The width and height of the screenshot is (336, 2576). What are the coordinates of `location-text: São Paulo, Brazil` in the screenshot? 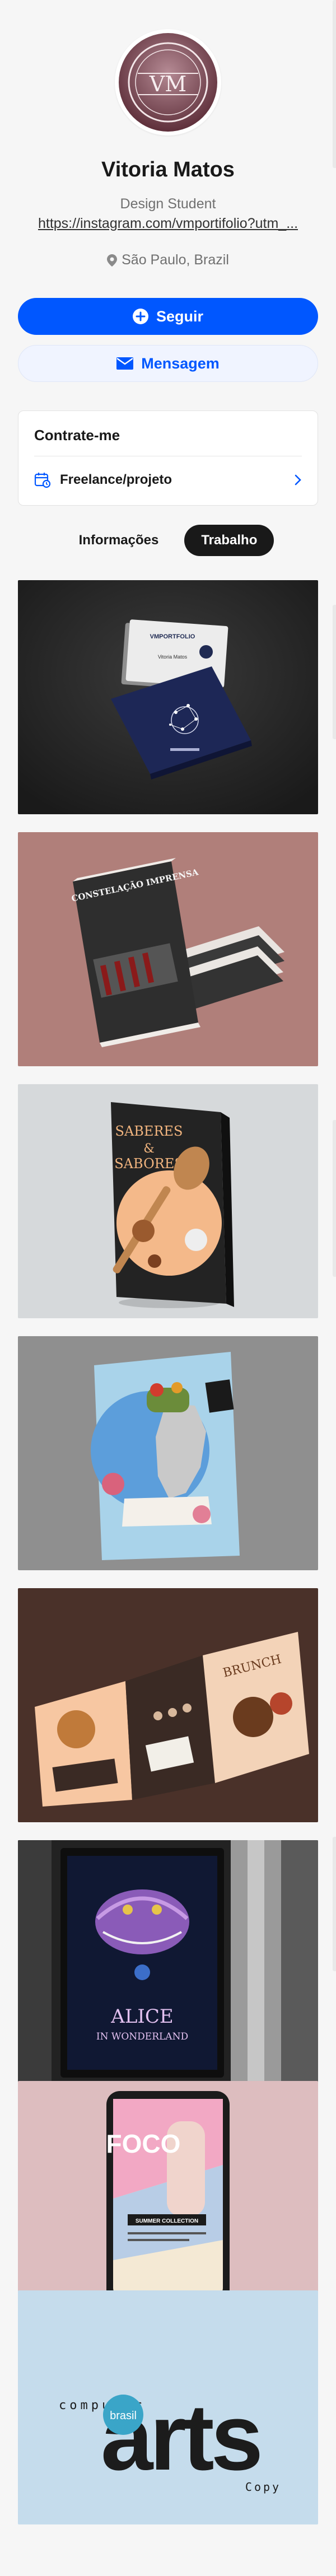 It's located at (176, 260).